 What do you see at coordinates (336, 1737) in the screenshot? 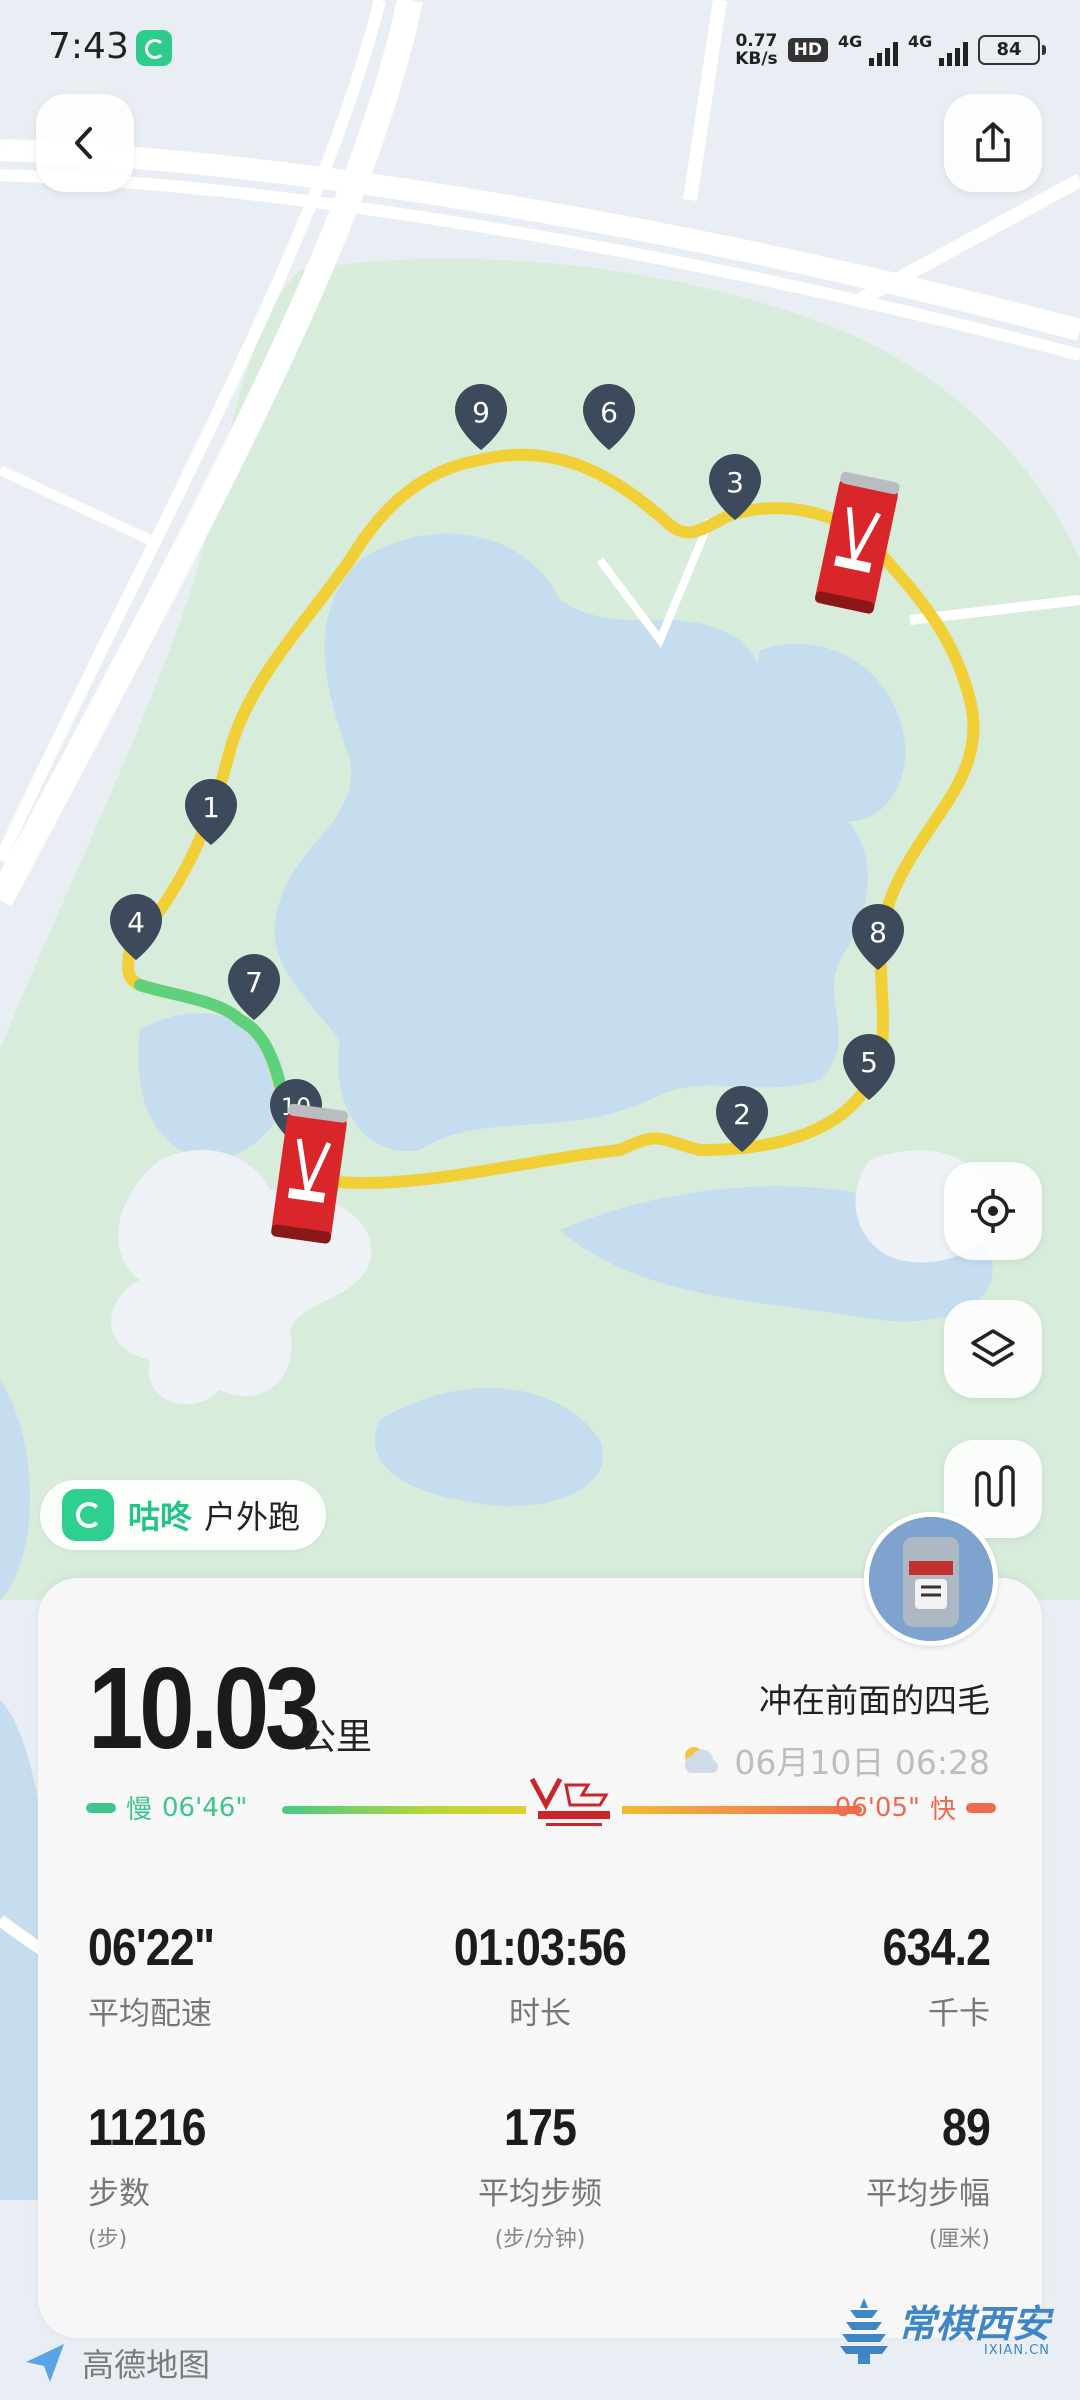
I see `distance-unit: 公里` at bounding box center [336, 1737].